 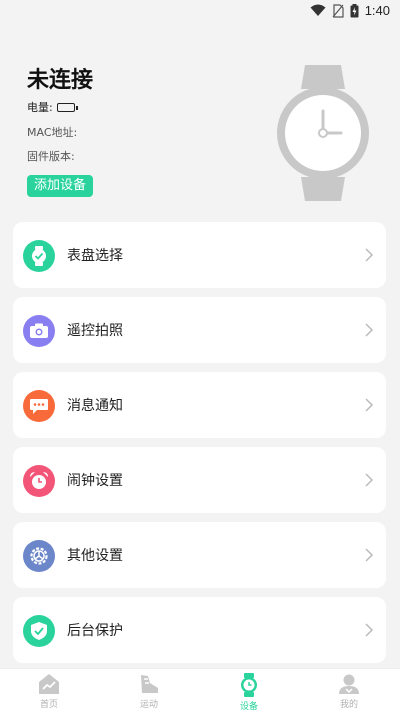 What do you see at coordinates (48, 705) in the screenshot?
I see `tab-label: 首页` at bounding box center [48, 705].